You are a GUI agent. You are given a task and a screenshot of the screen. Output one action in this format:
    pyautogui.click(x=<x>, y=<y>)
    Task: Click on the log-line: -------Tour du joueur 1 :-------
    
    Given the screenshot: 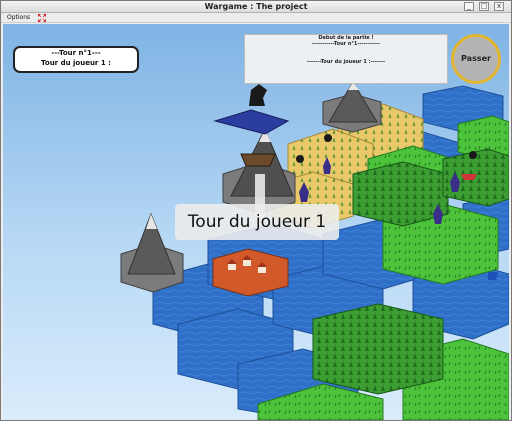 What is the action you would take?
    pyautogui.click(x=346, y=62)
    